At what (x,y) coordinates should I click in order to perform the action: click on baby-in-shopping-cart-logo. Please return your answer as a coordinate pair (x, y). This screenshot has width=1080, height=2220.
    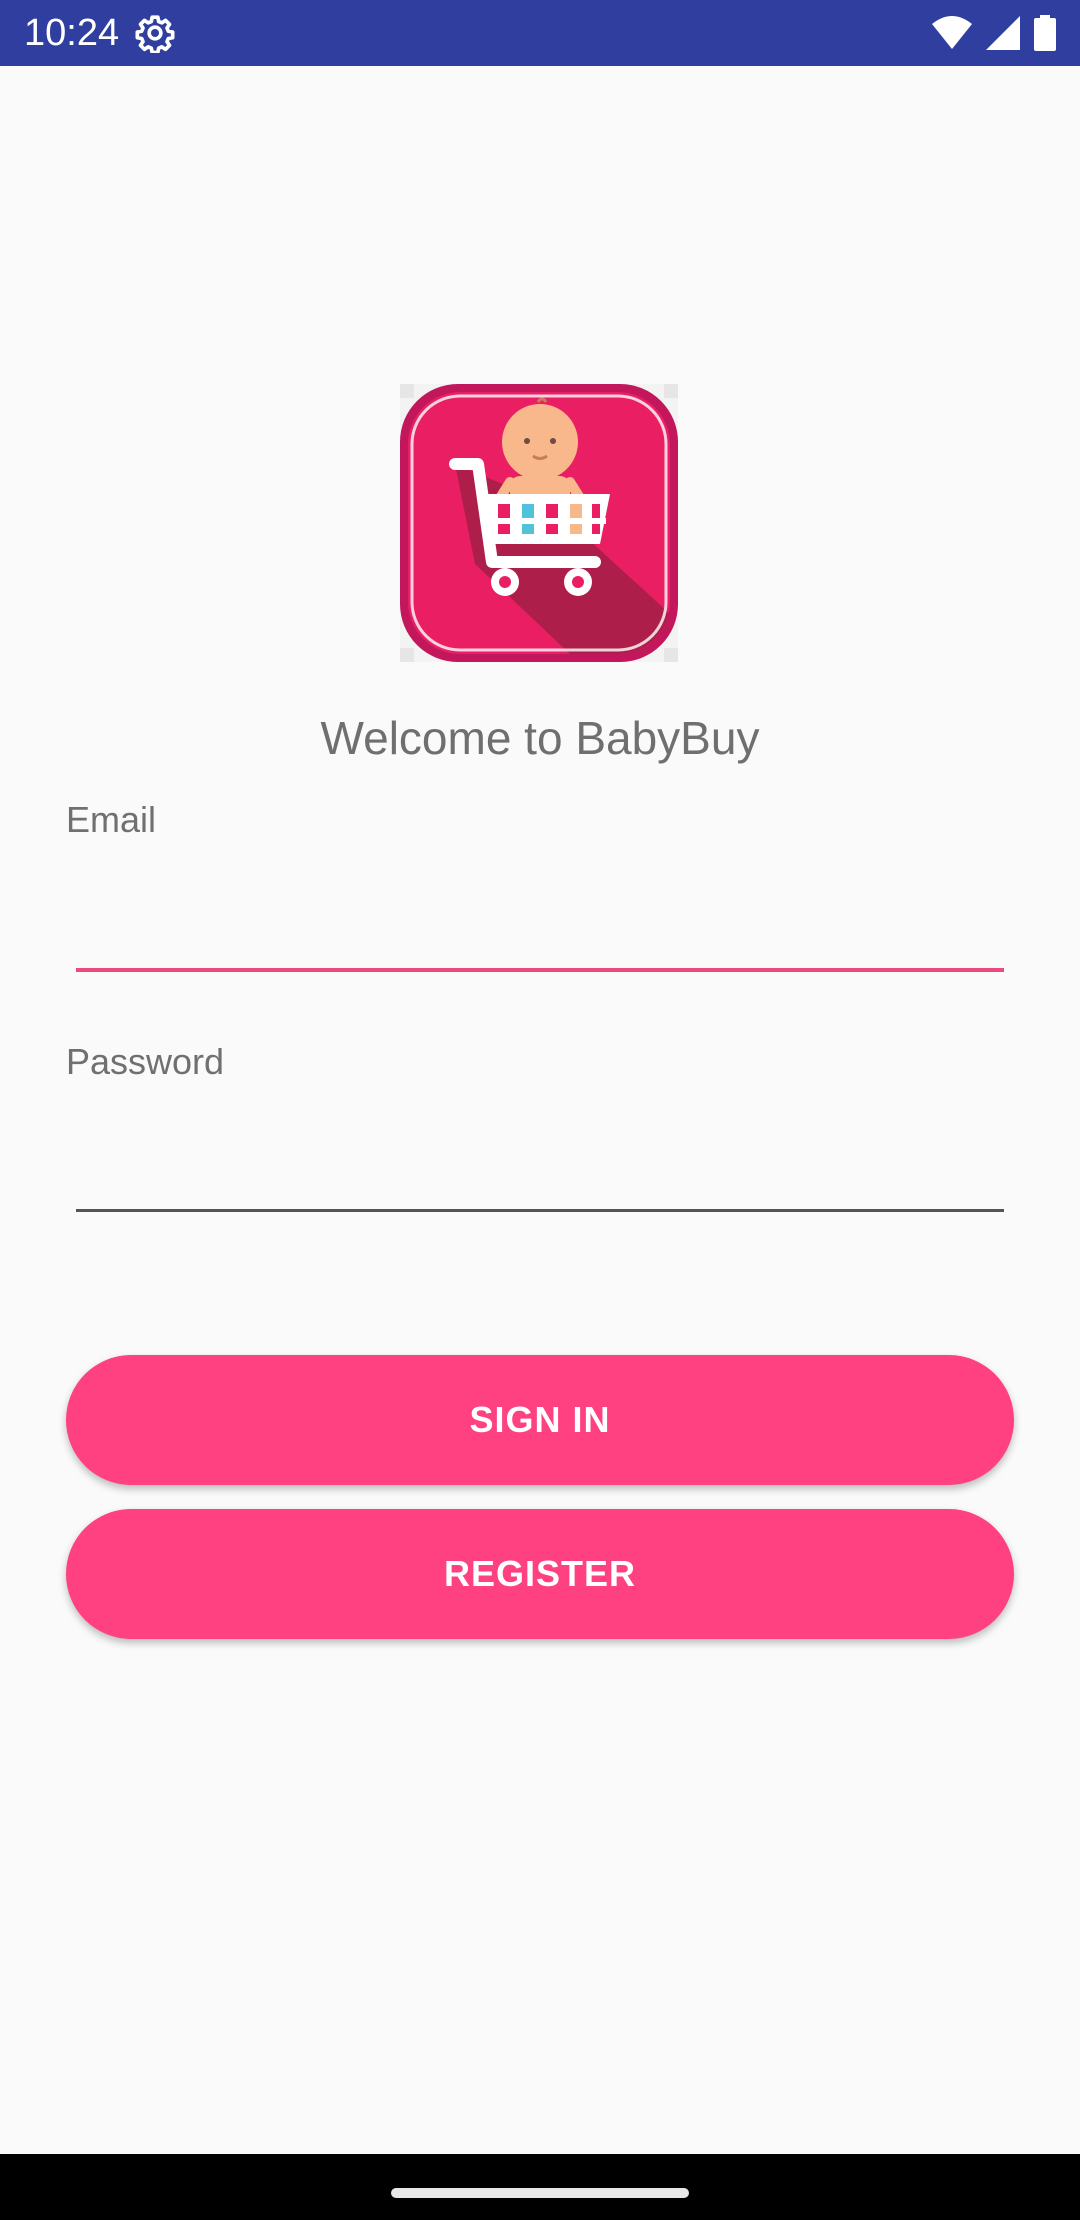
    Looking at the image, I should click on (539, 523).